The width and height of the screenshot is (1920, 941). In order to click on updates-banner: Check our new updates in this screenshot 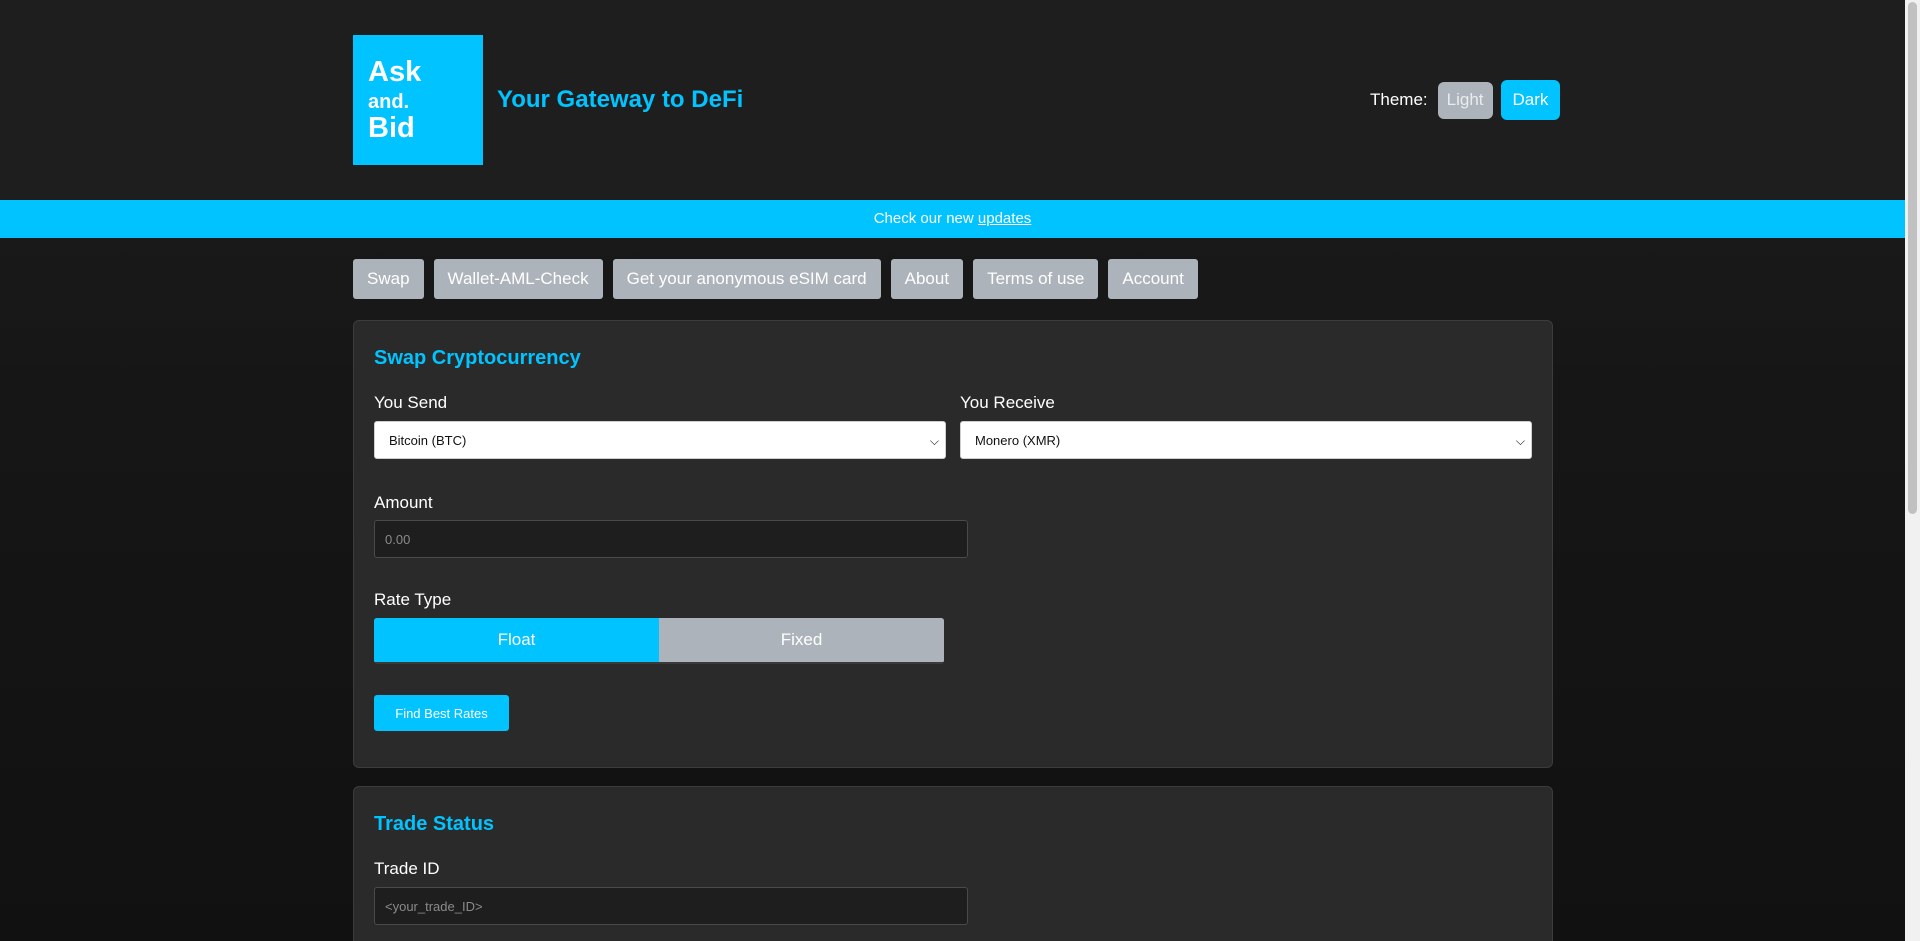, I will do `click(952, 219)`.